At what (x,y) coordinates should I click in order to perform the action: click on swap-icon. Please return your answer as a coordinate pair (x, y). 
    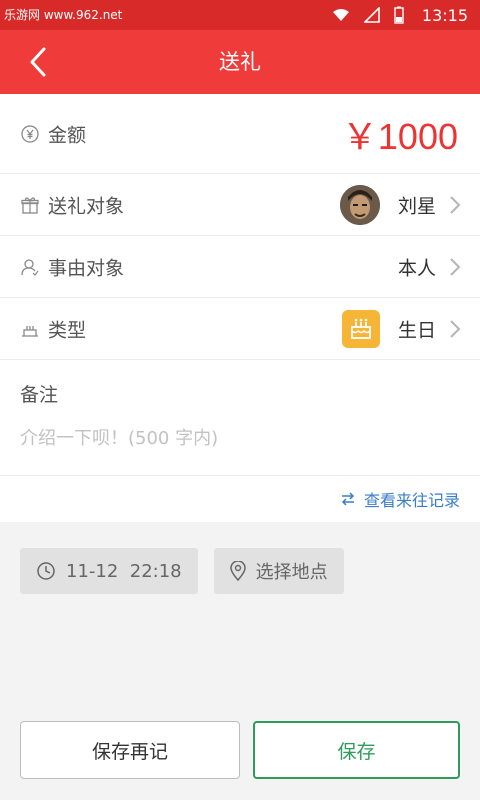
    Looking at the image, I should click on (348, 499).